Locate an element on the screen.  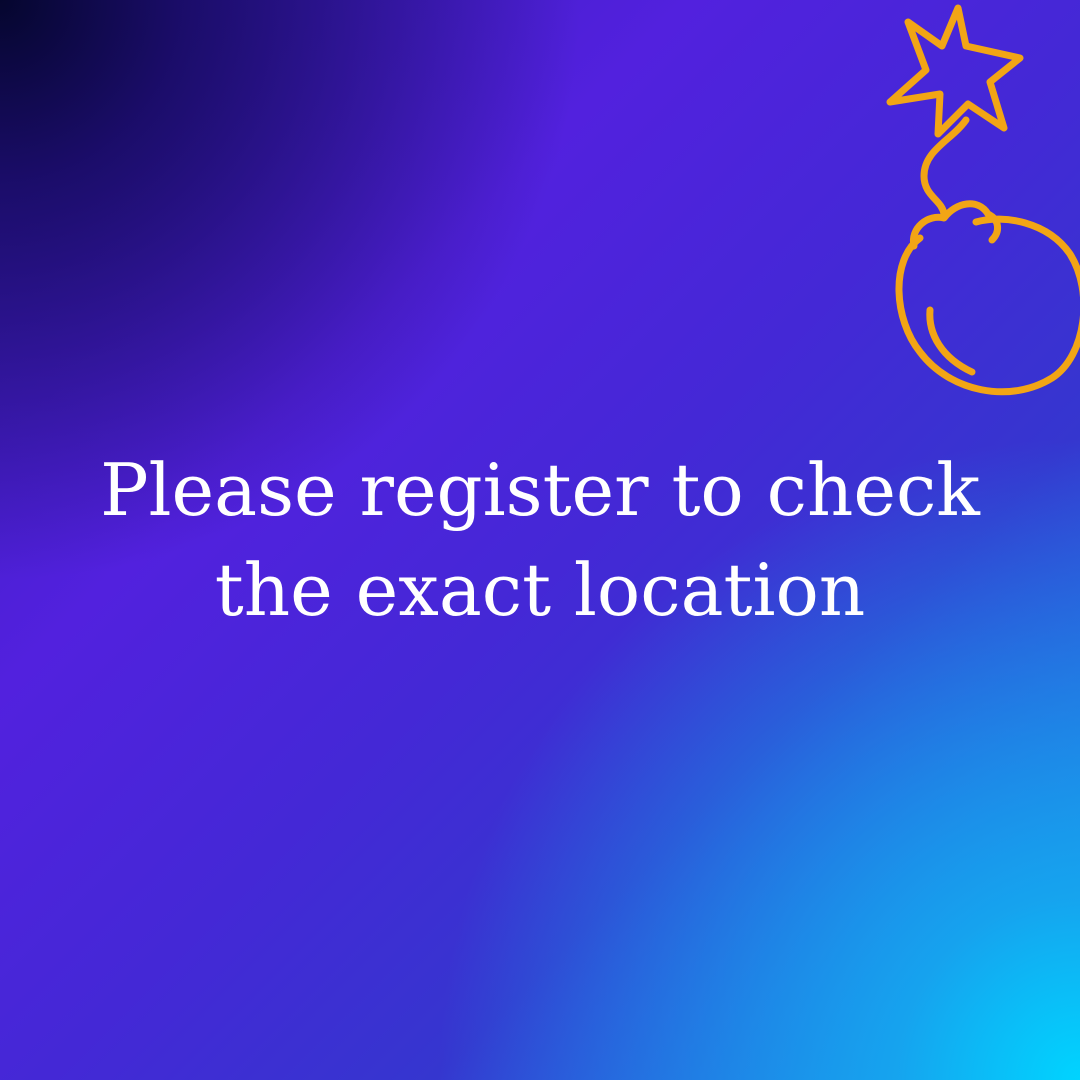
bomb-icon is located at coordinates (983, 200).